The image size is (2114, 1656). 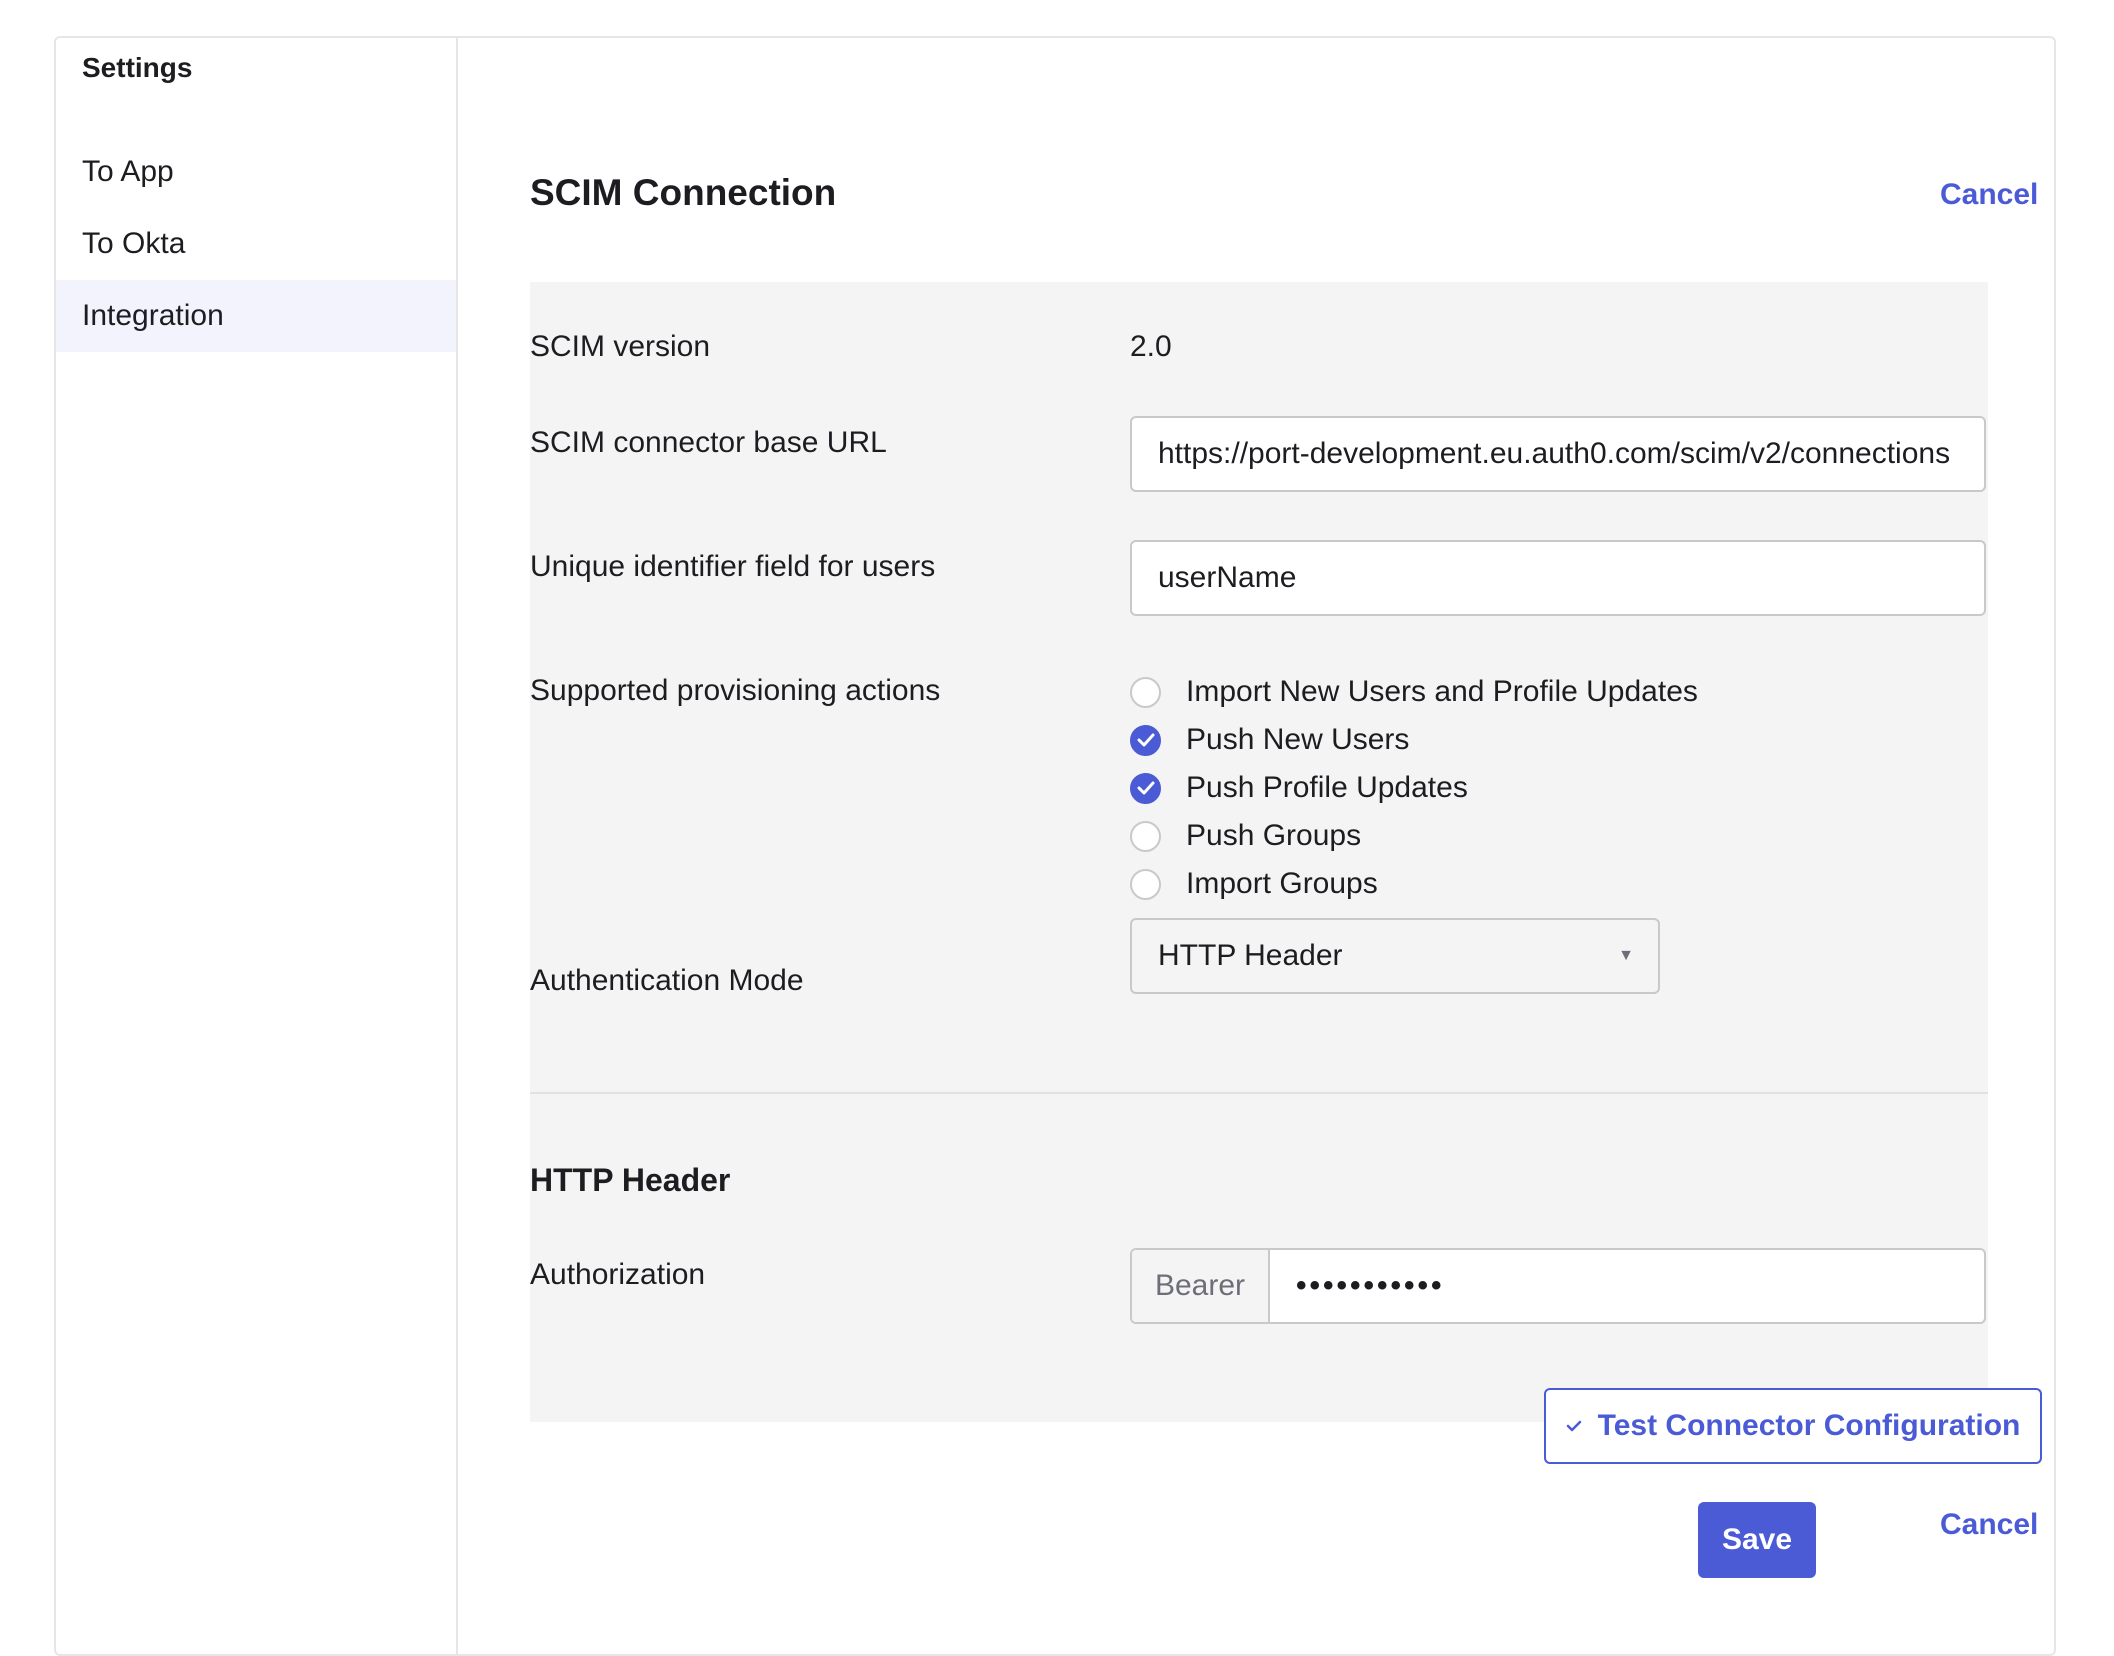 I want to click on scim-version-value: 2.0, so click(x=1151, y=346).